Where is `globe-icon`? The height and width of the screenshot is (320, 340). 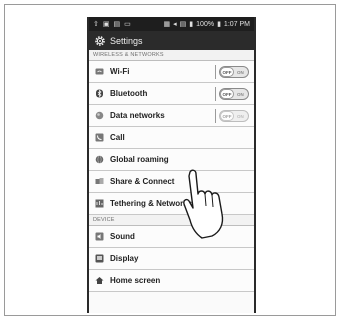 globe-icon is located at coordinates (99, 159).